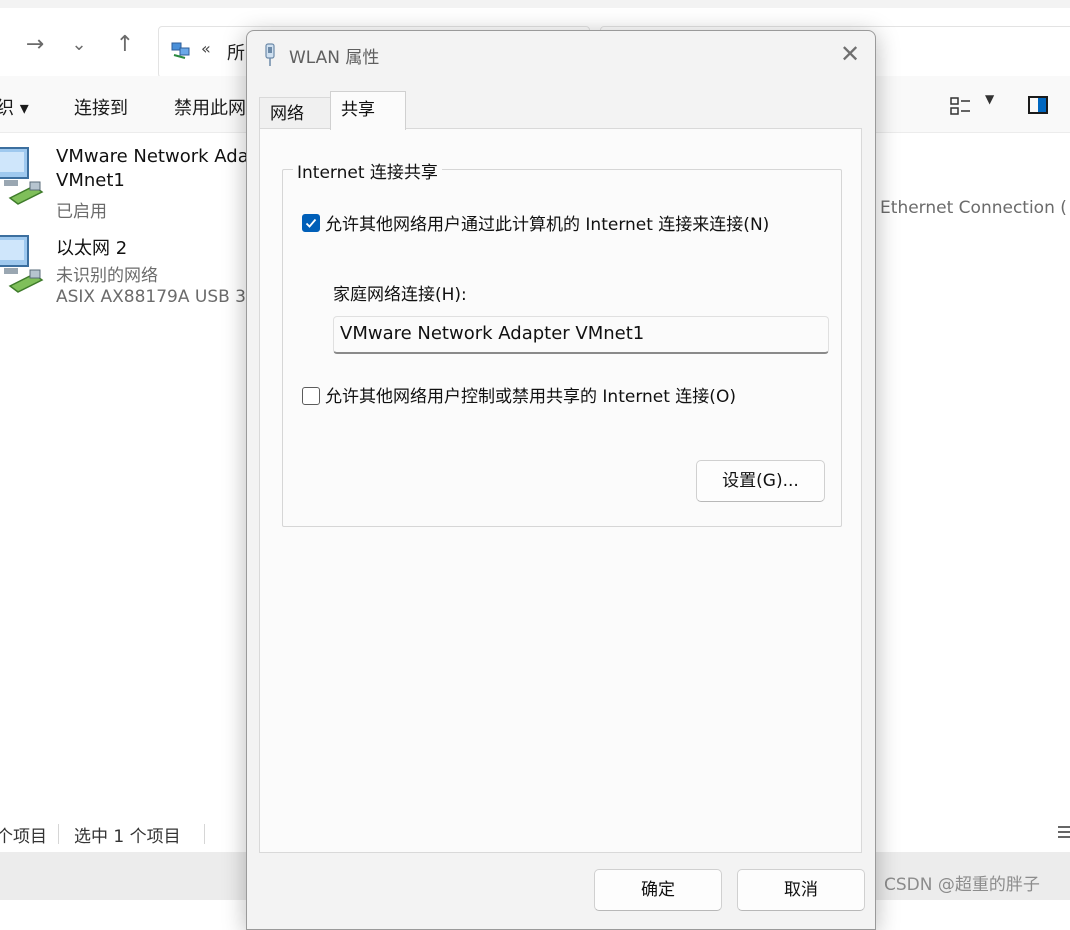  Describe the element at coordinates (547, 222) in the screenshot. I see `allow-connect-label: 允许其他网络用户通过此计算机的 Internet 连接来连接(N)` at that location.